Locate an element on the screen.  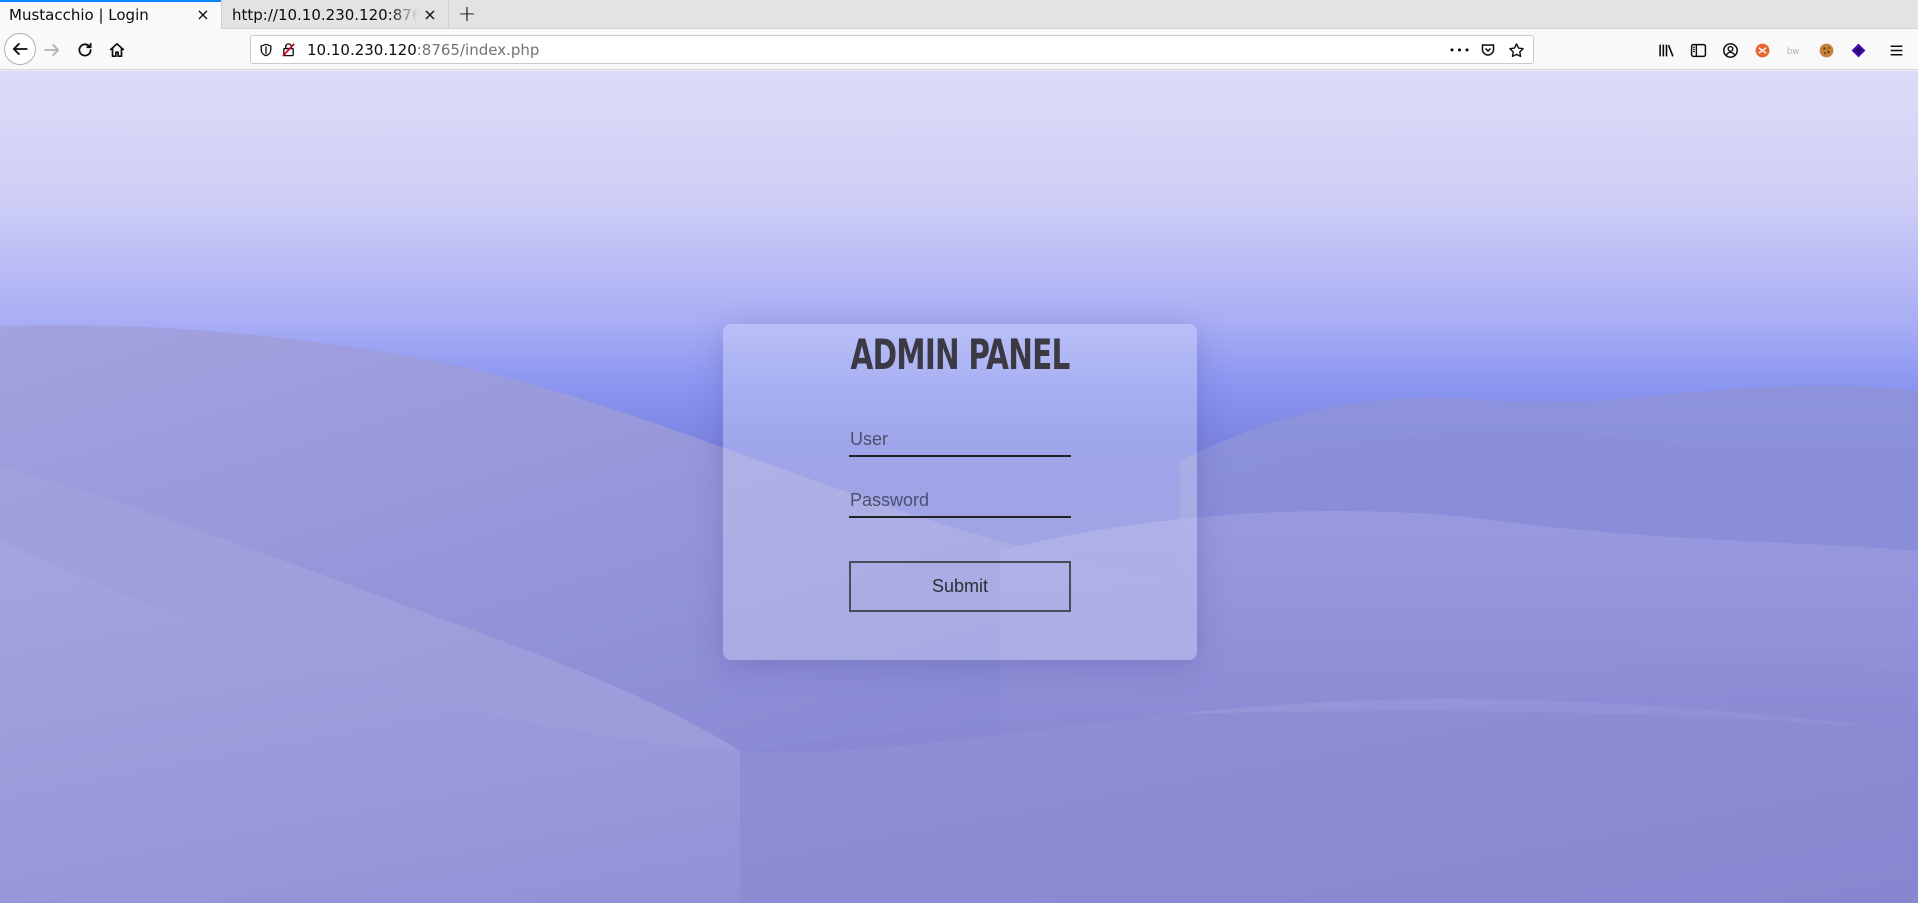
login-panel: ADMIN PANEL Submit is located at coordinates (960, 492).